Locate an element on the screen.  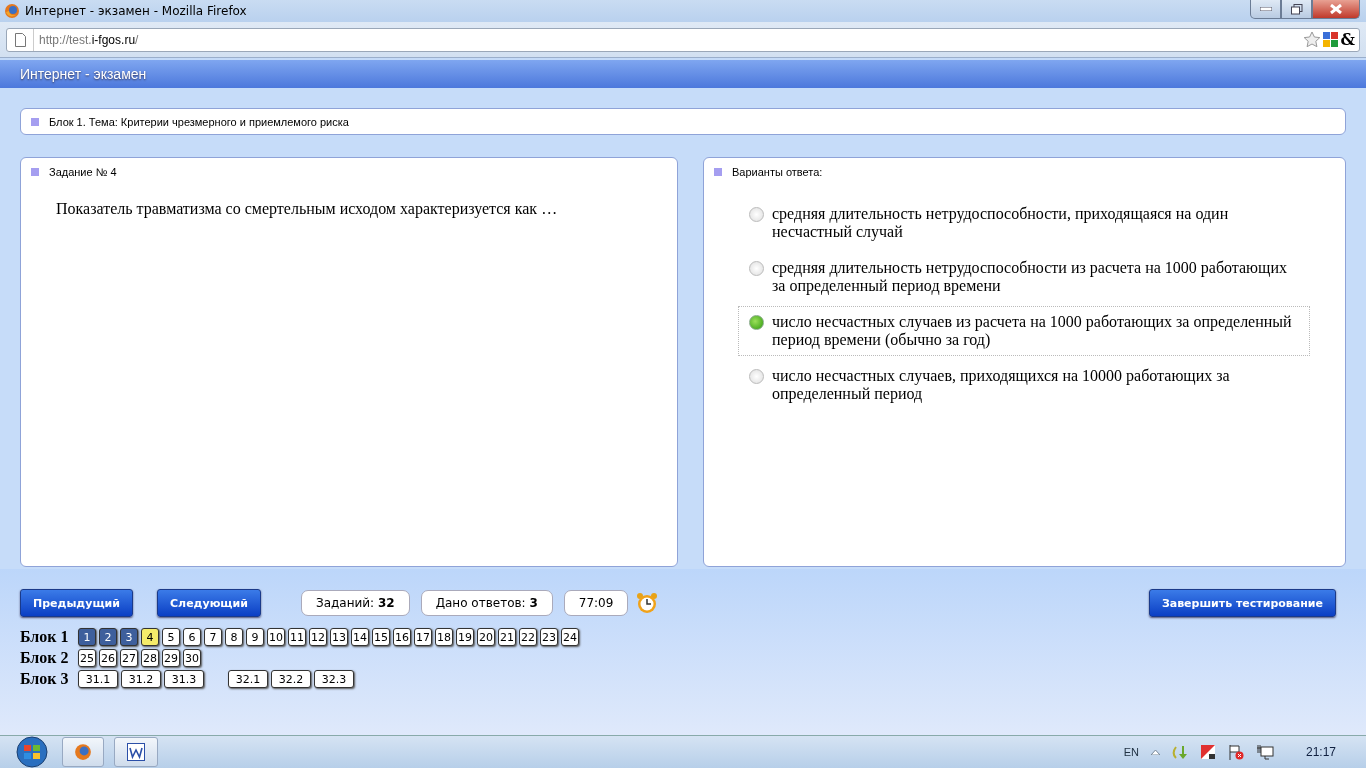
taskbar-browser-button is located at coordinates (83, 752).